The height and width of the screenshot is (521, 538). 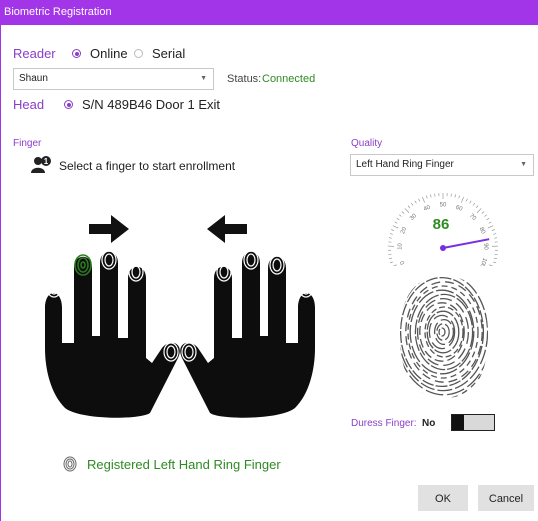 I want to click on arrow-right-icon, so click(x=109, y=229).